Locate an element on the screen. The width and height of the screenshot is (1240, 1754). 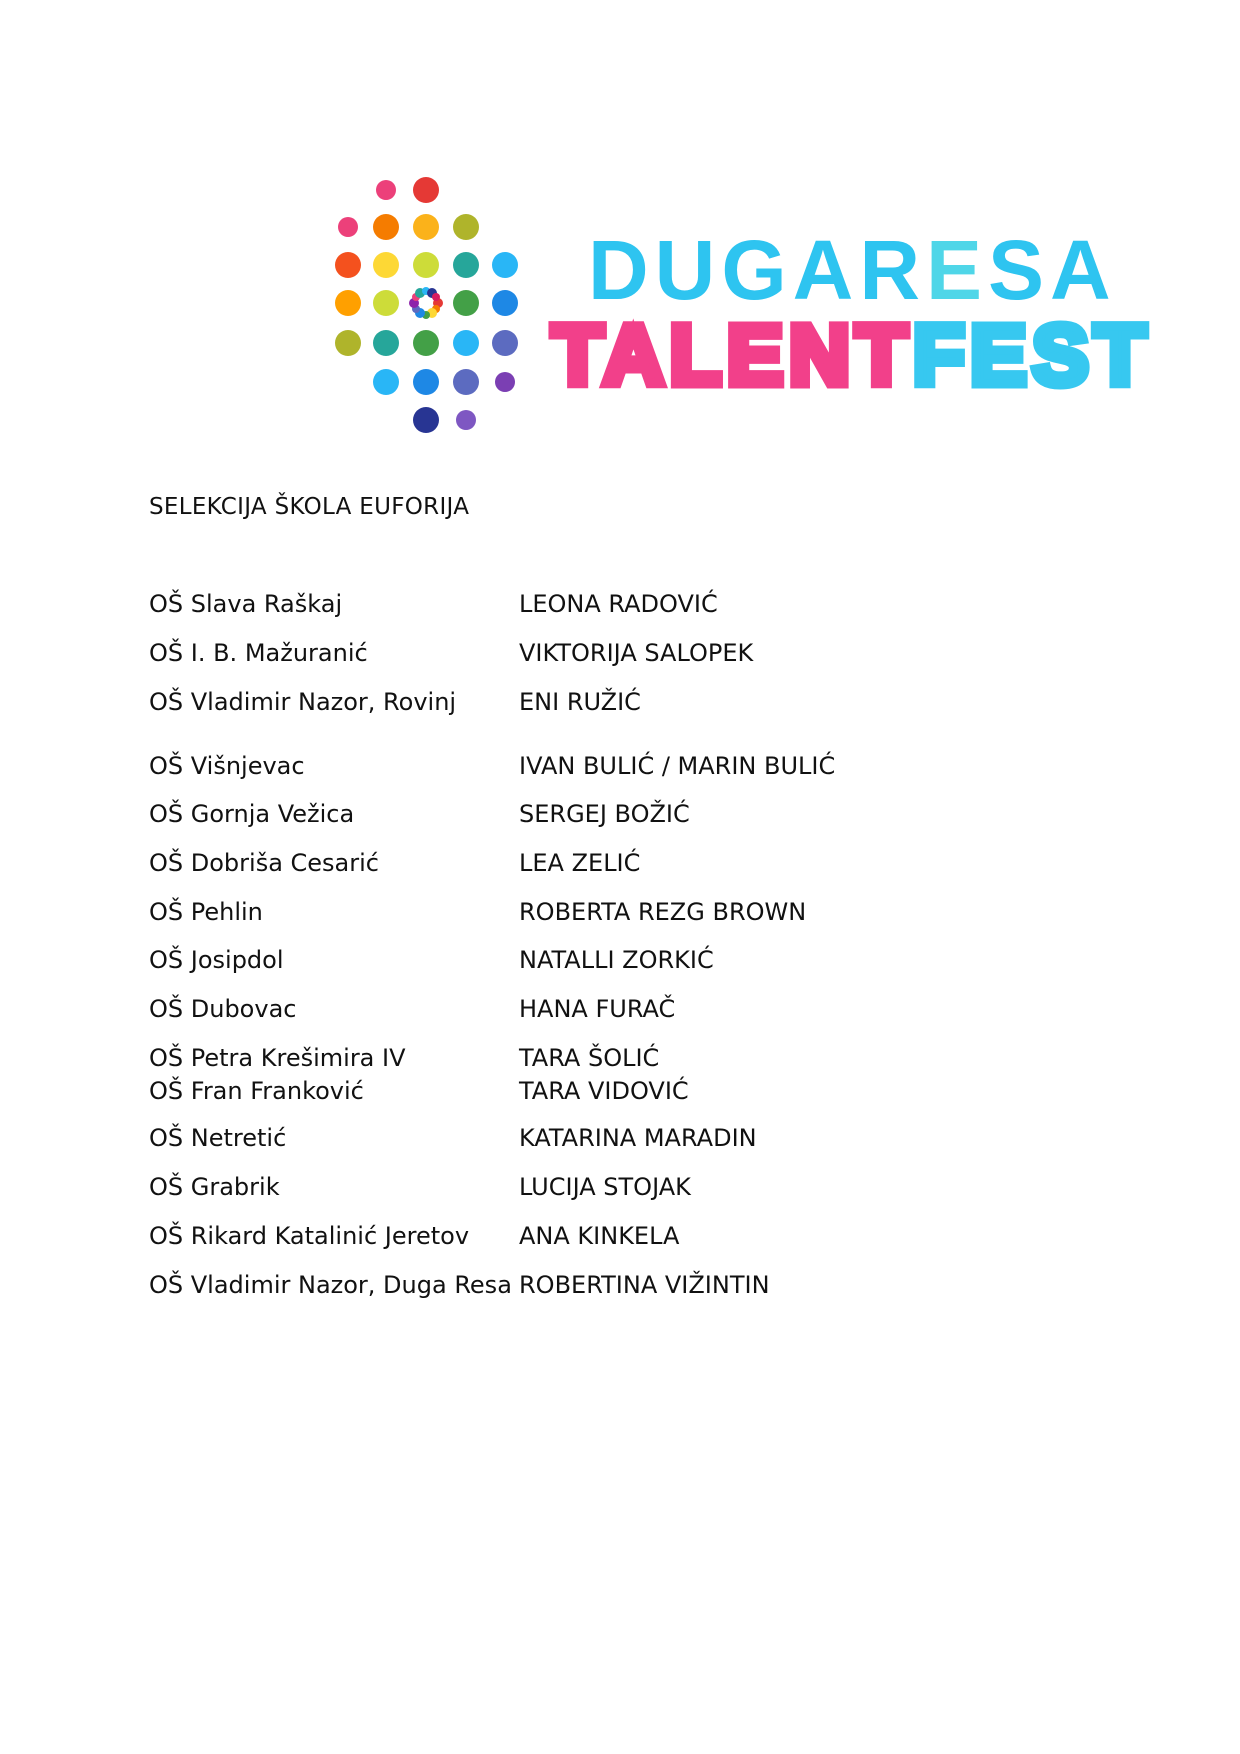
logo-wordmark-line2: TALENTFEST is located at coordinates (849, 355).